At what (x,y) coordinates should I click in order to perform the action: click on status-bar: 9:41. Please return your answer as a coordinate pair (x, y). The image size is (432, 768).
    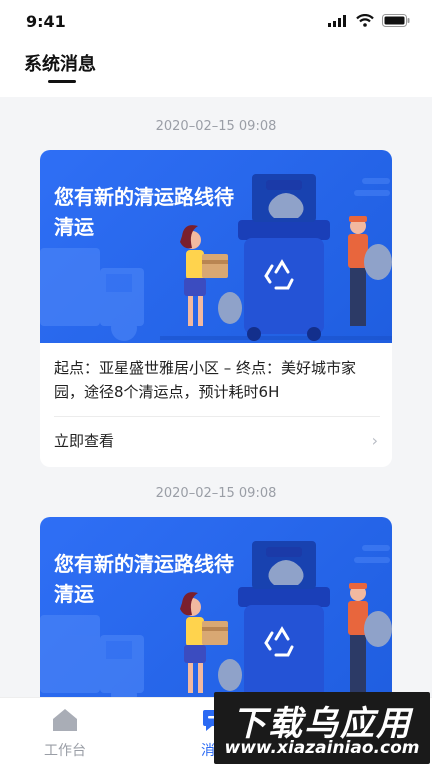
    Looking at the image, I should click on (216, 20).